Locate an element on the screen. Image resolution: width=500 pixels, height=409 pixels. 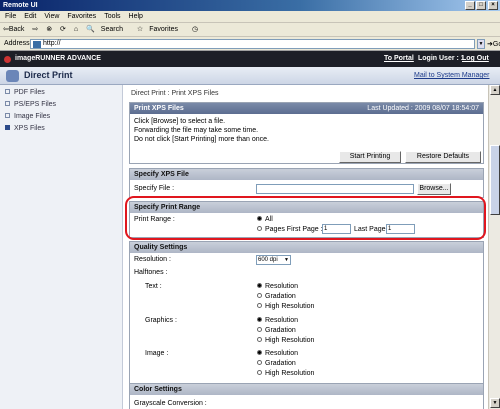
menu-bar: File Edit View Favorites Tools Help is located at coordinates (250, 17).